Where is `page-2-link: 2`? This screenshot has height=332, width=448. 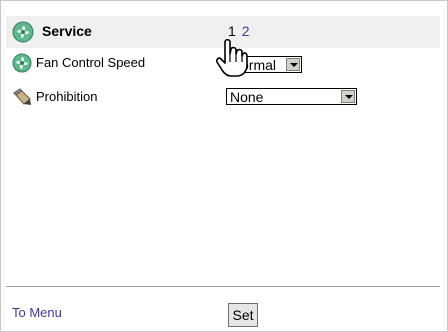 page-2-link: 2 is located at coordinates (246, 31).